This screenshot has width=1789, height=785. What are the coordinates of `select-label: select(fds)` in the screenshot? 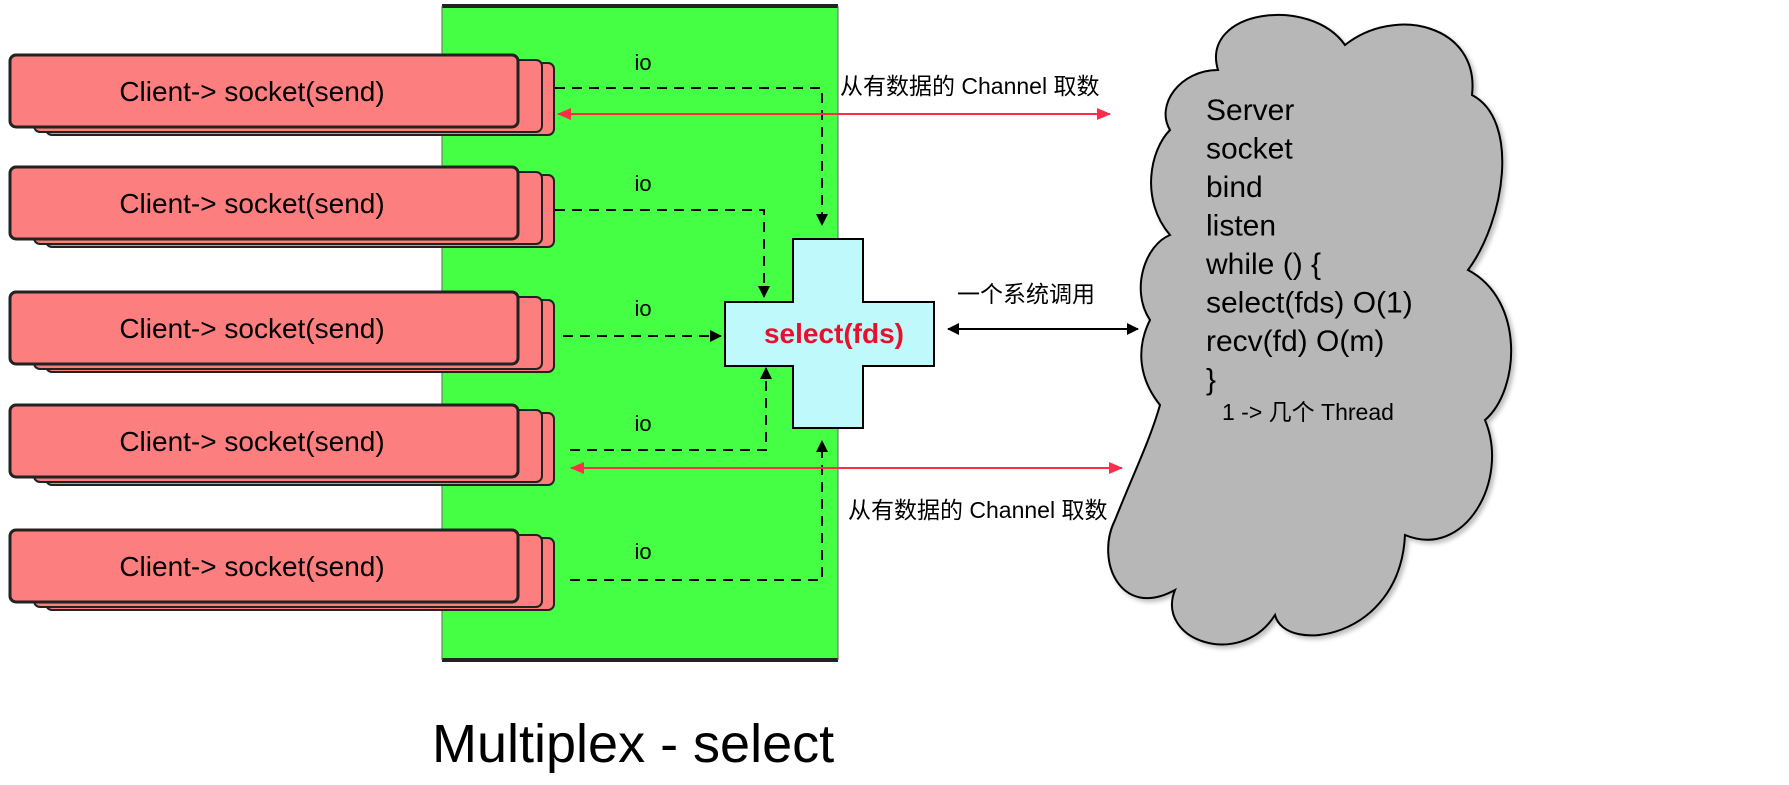 It's located at (834, 333).